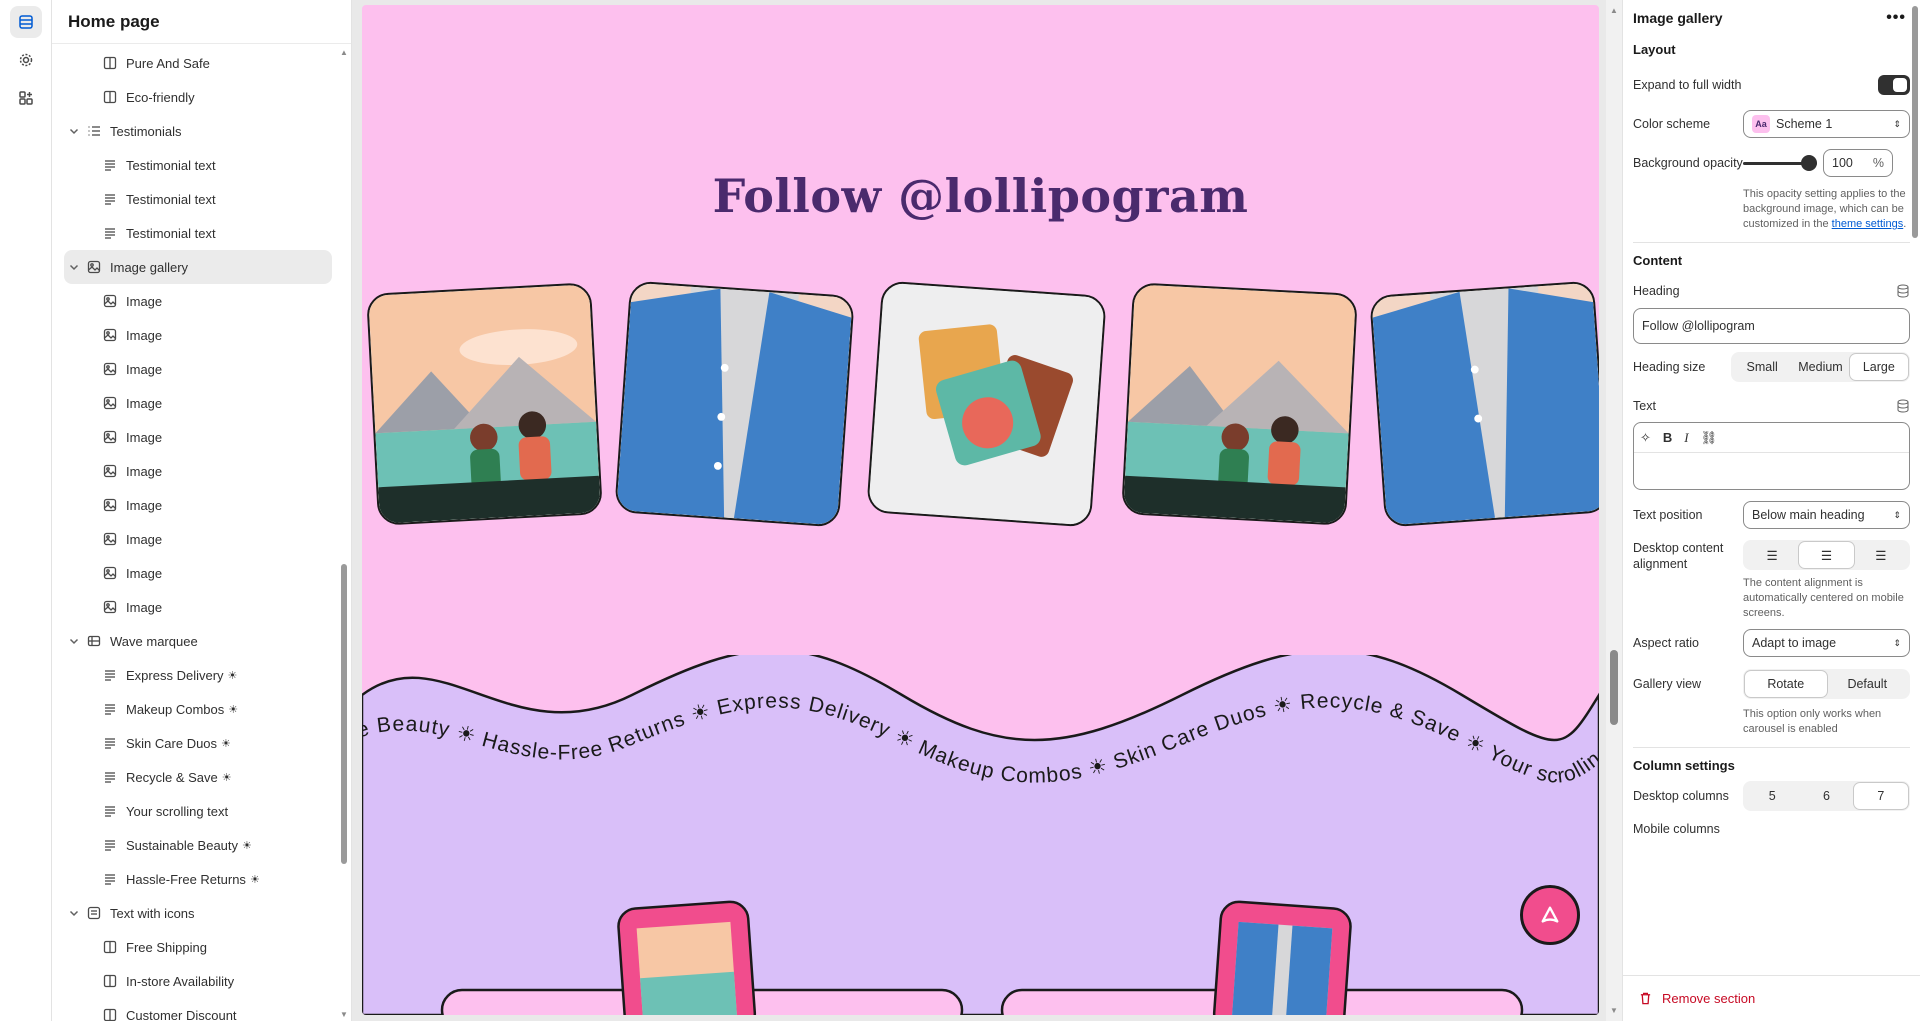 The image size is (1920, 1021). Describe the element at coordinates (344, 714) in the screenshot. I see `sidebar-scroll-thumb` at that location.